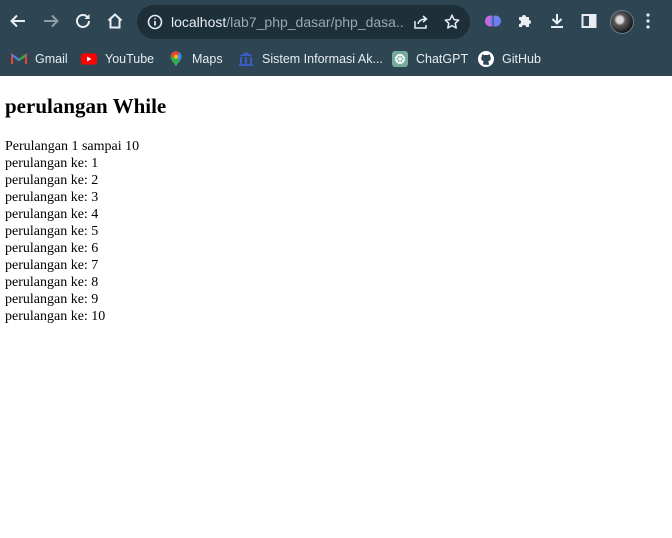 This screenshot has width=672, height=538. I want to click on loop-line: perulangan ke: 9, so click(52, 299).